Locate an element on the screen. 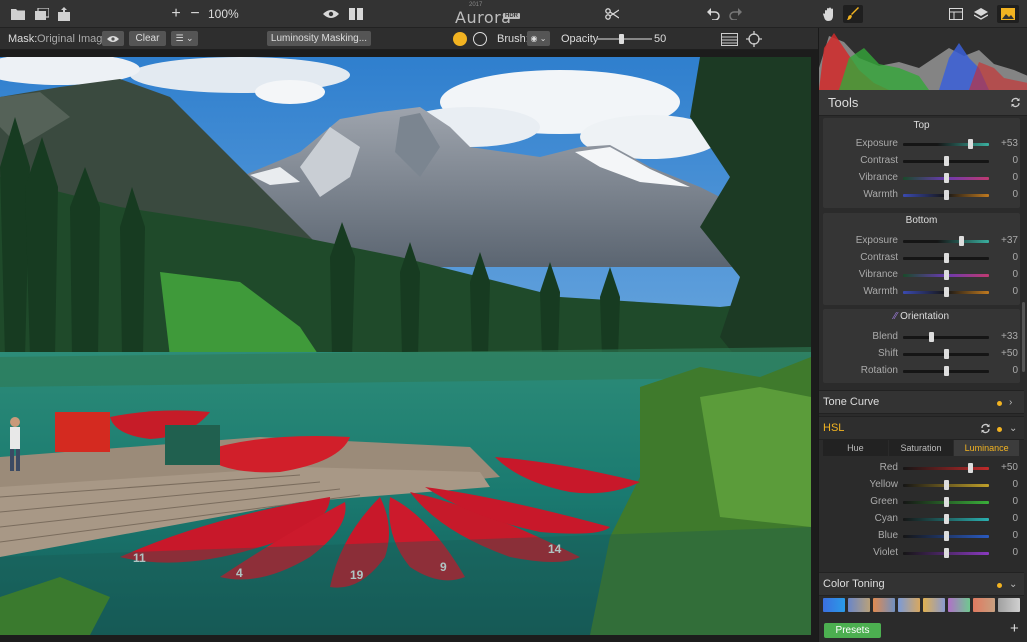 Image resolution: width=1027 pixels, height=642 pixels. slider-value: +53 is located at coordinates (1006, 143).